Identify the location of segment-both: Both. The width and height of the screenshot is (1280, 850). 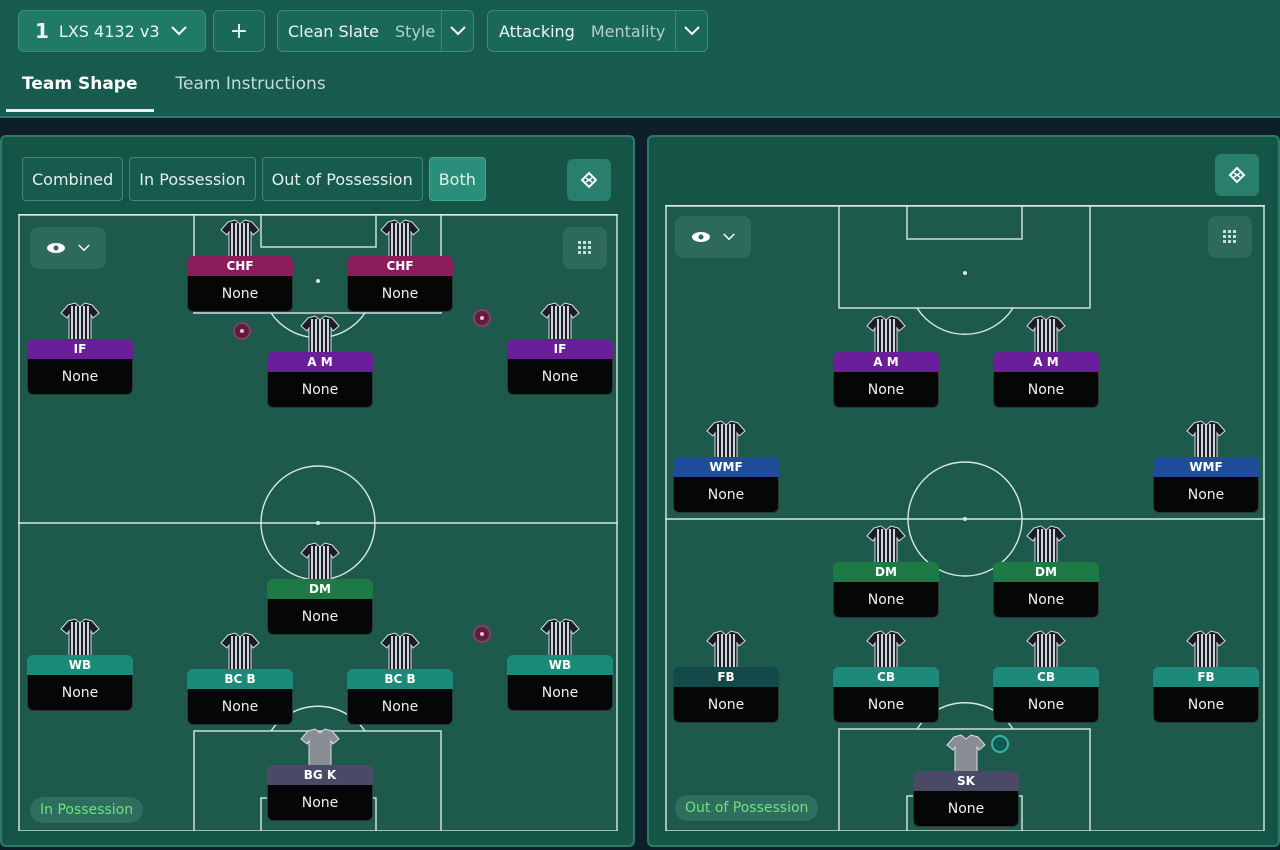
(457, 179).